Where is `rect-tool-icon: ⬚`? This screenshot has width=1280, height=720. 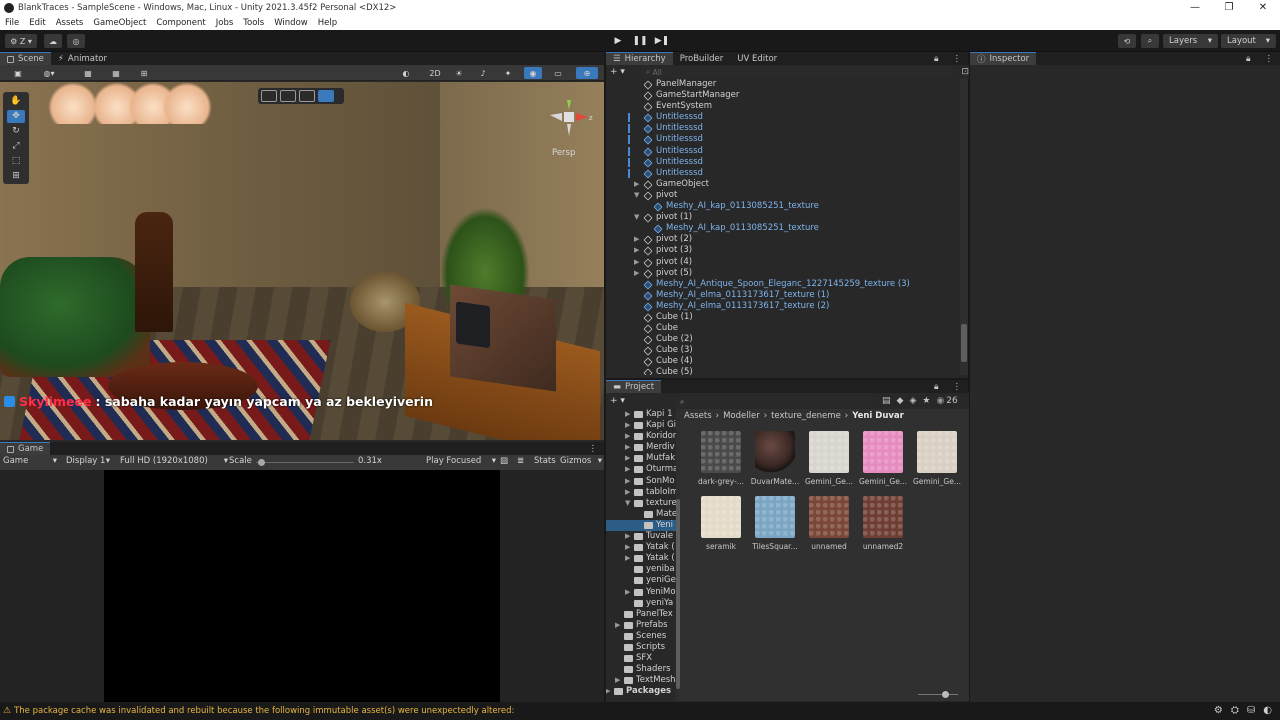 rect-tool-icon: ⬚ is located at coordinates (16, 161).